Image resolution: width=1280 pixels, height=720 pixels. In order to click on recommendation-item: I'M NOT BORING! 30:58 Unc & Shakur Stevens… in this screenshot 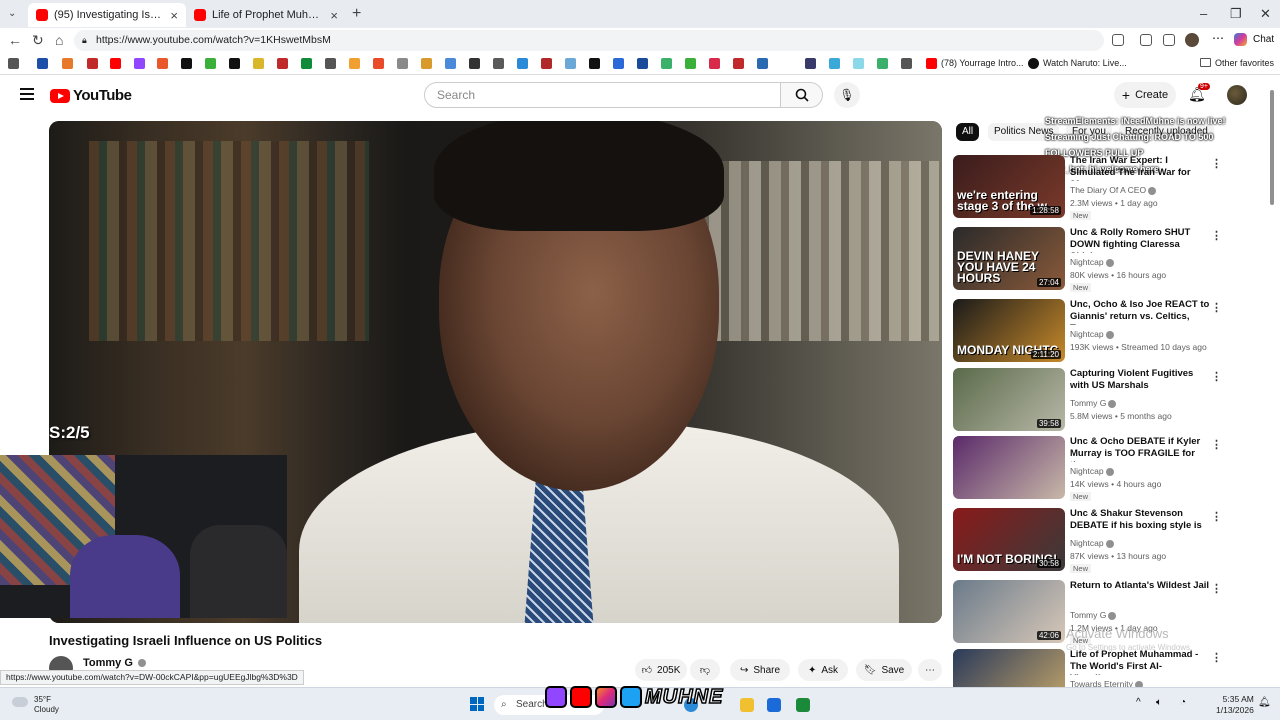, I will do `click(1088, 540)`.